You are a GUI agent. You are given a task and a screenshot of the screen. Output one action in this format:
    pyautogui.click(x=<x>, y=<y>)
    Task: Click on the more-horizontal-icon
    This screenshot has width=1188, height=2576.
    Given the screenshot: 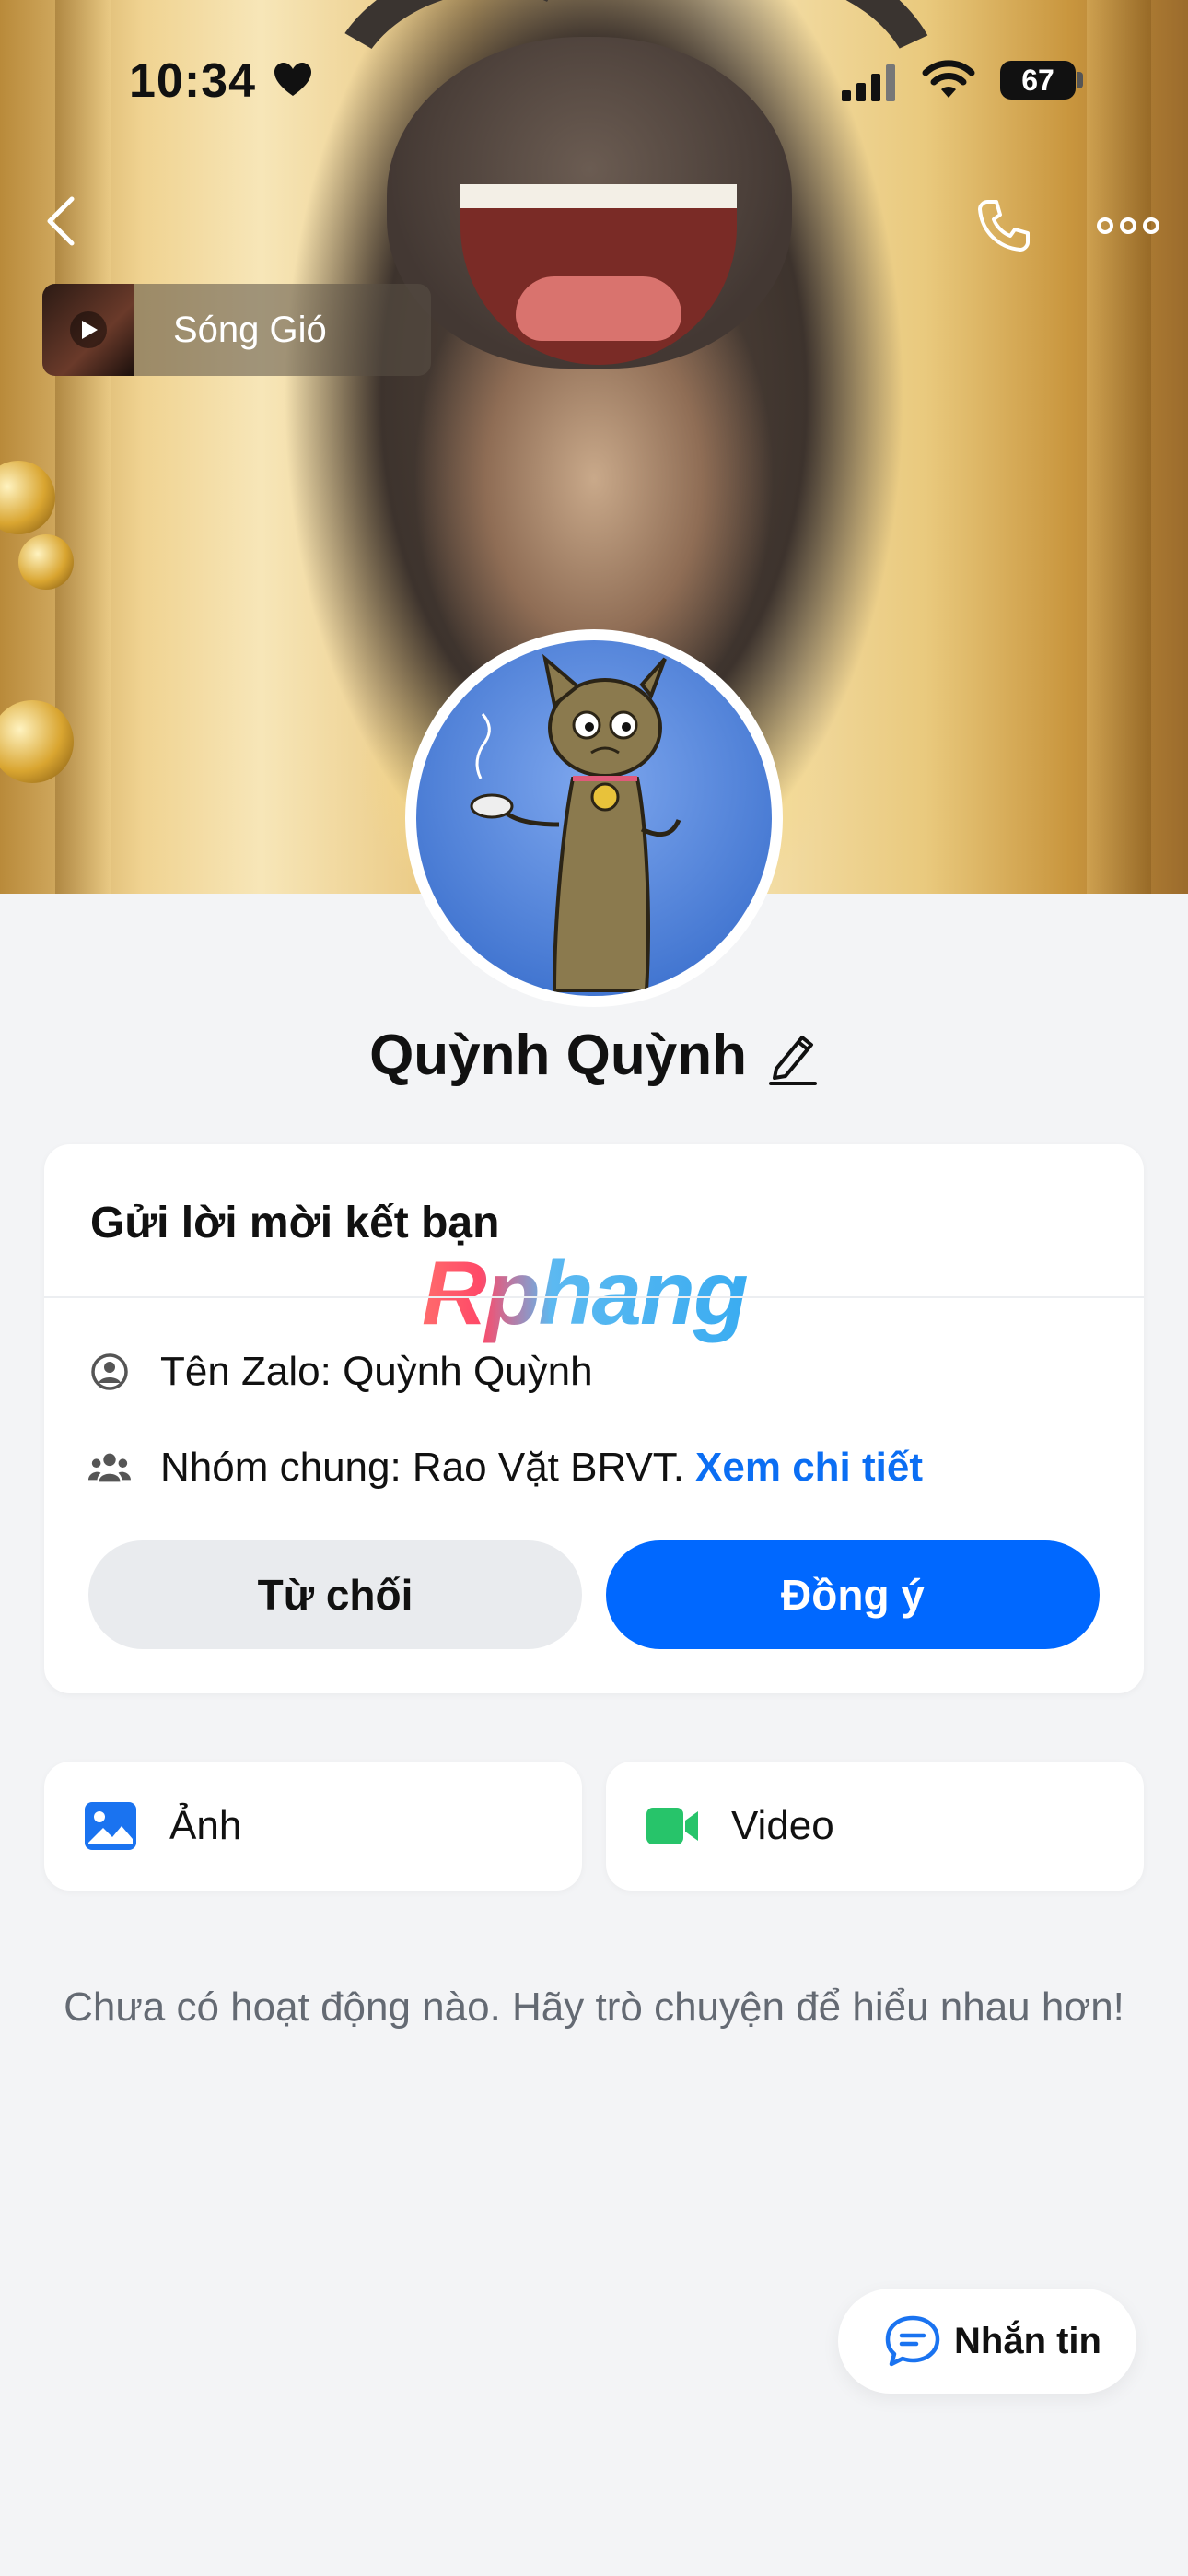 What is the action you would take?
    pyautogui.click(x=1128, y=225)
    